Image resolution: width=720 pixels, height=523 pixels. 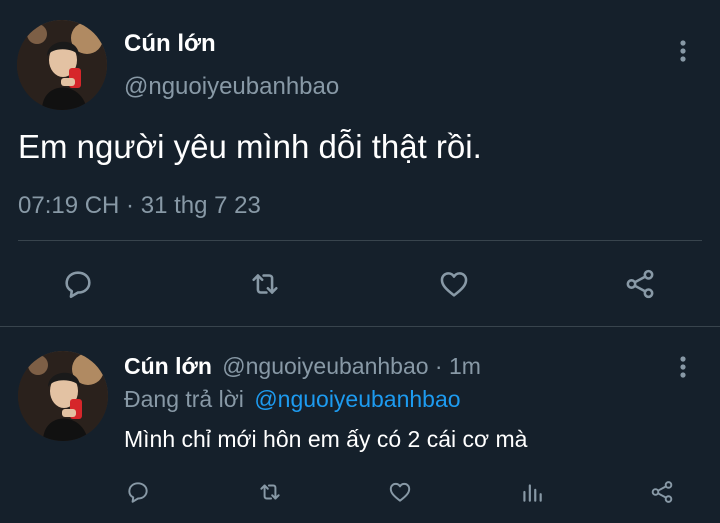 I want to click on reply-header: Cún lớn @nguoiyeubanhbao · 1m, so click(x=302, y=366).